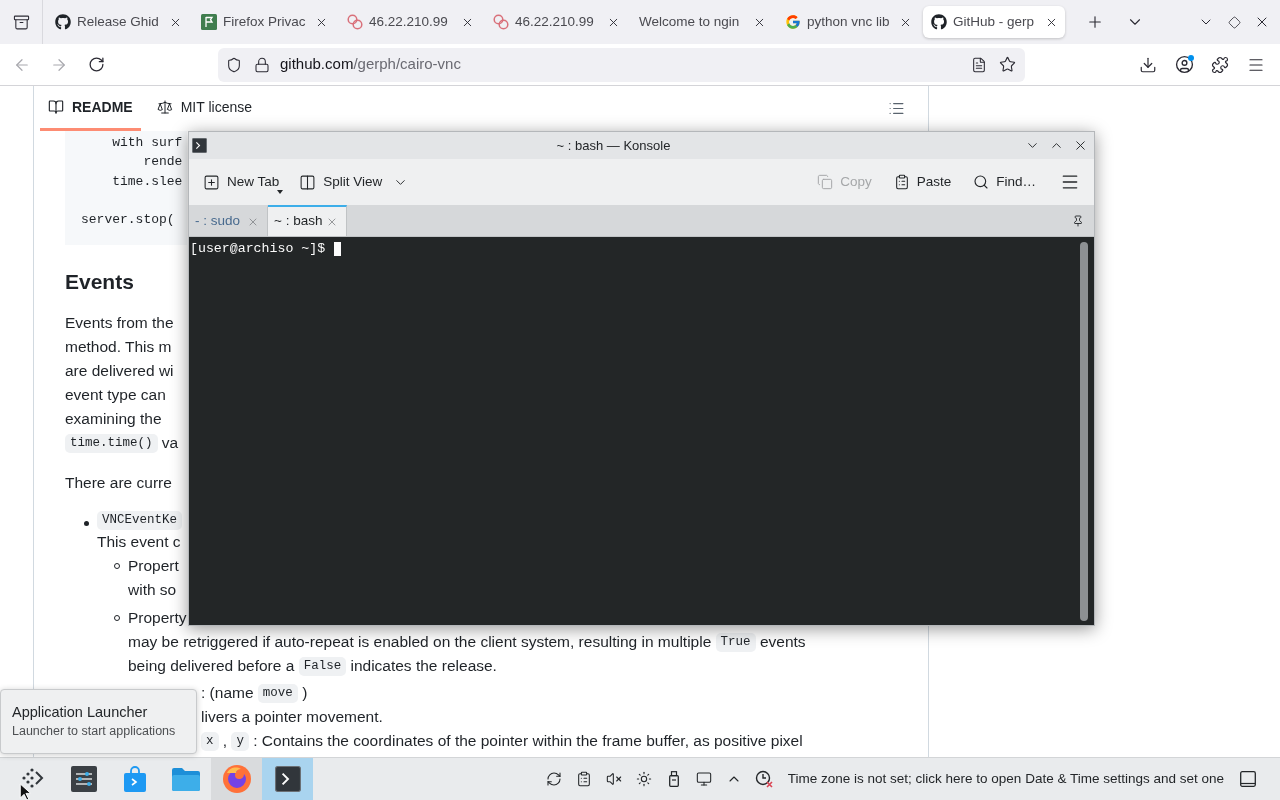 Image resolution: width=1280 pixels, height=800 pixels. I want to click on brightness-icon, so click(643, 779).